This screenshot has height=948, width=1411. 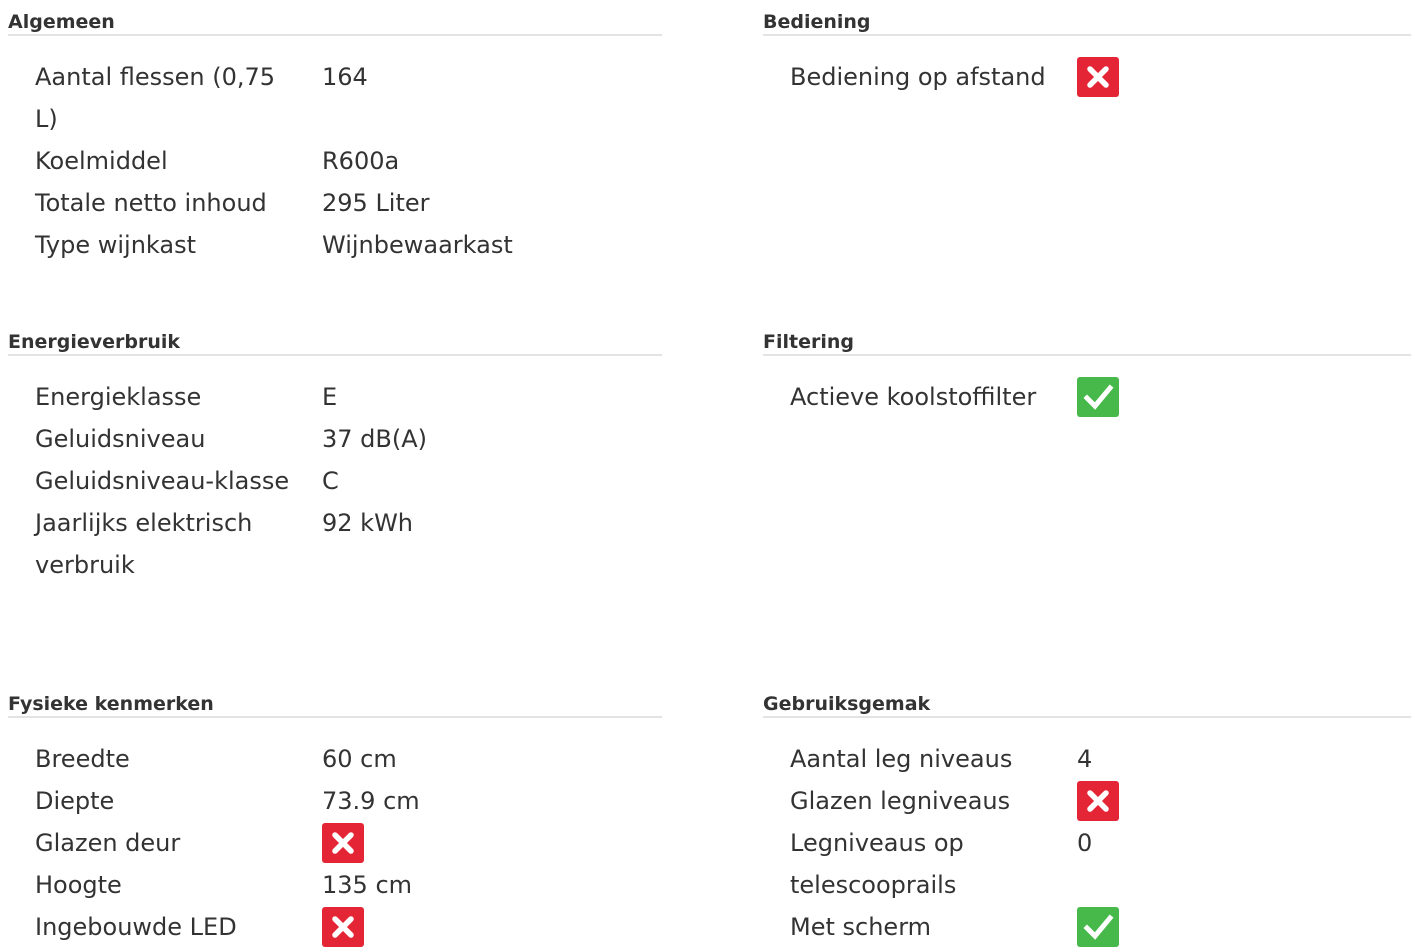 I want to click on spec-row: Glazen legniveaus, so click(x=1087, y=801).